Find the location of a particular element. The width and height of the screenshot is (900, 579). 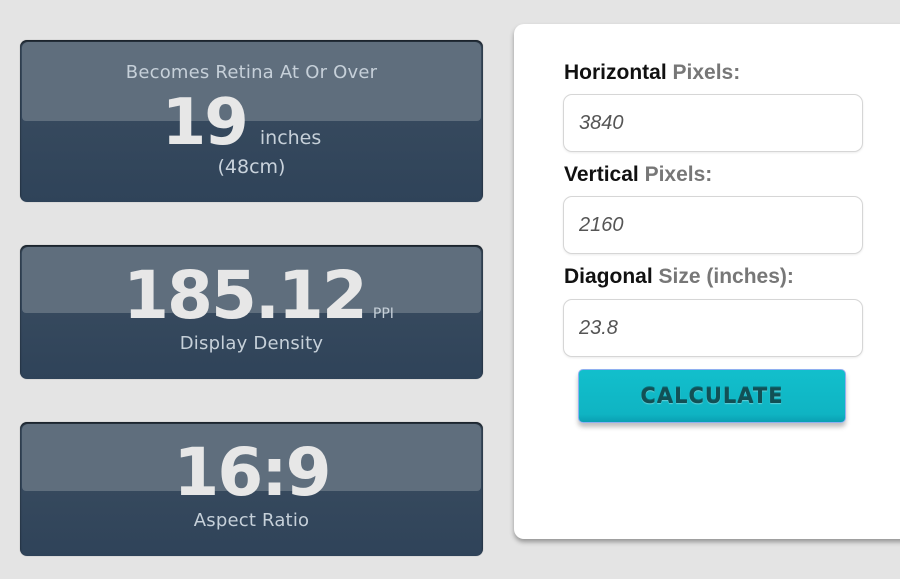

retina-caption: Becomes Retina At Or Over is located at coordinates (251, 72).